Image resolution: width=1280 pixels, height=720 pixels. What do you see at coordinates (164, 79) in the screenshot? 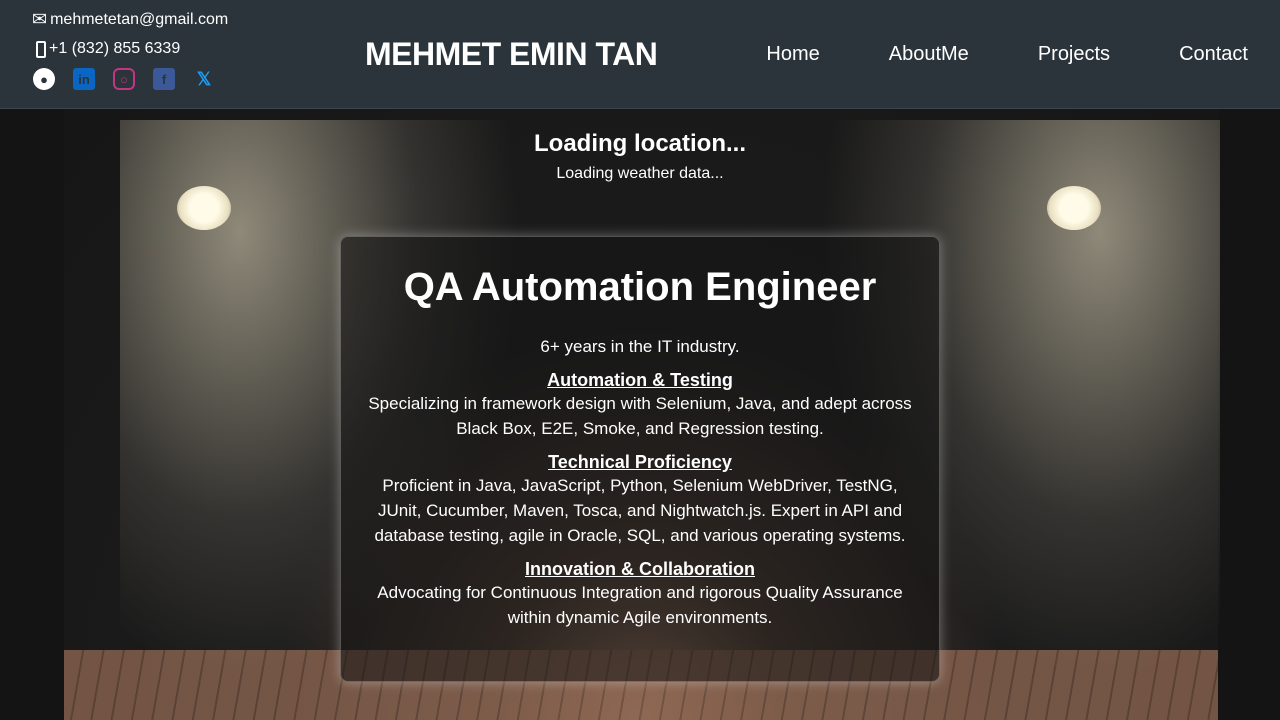
I see `facebook-icon: f` at bounding box center [164, 79].